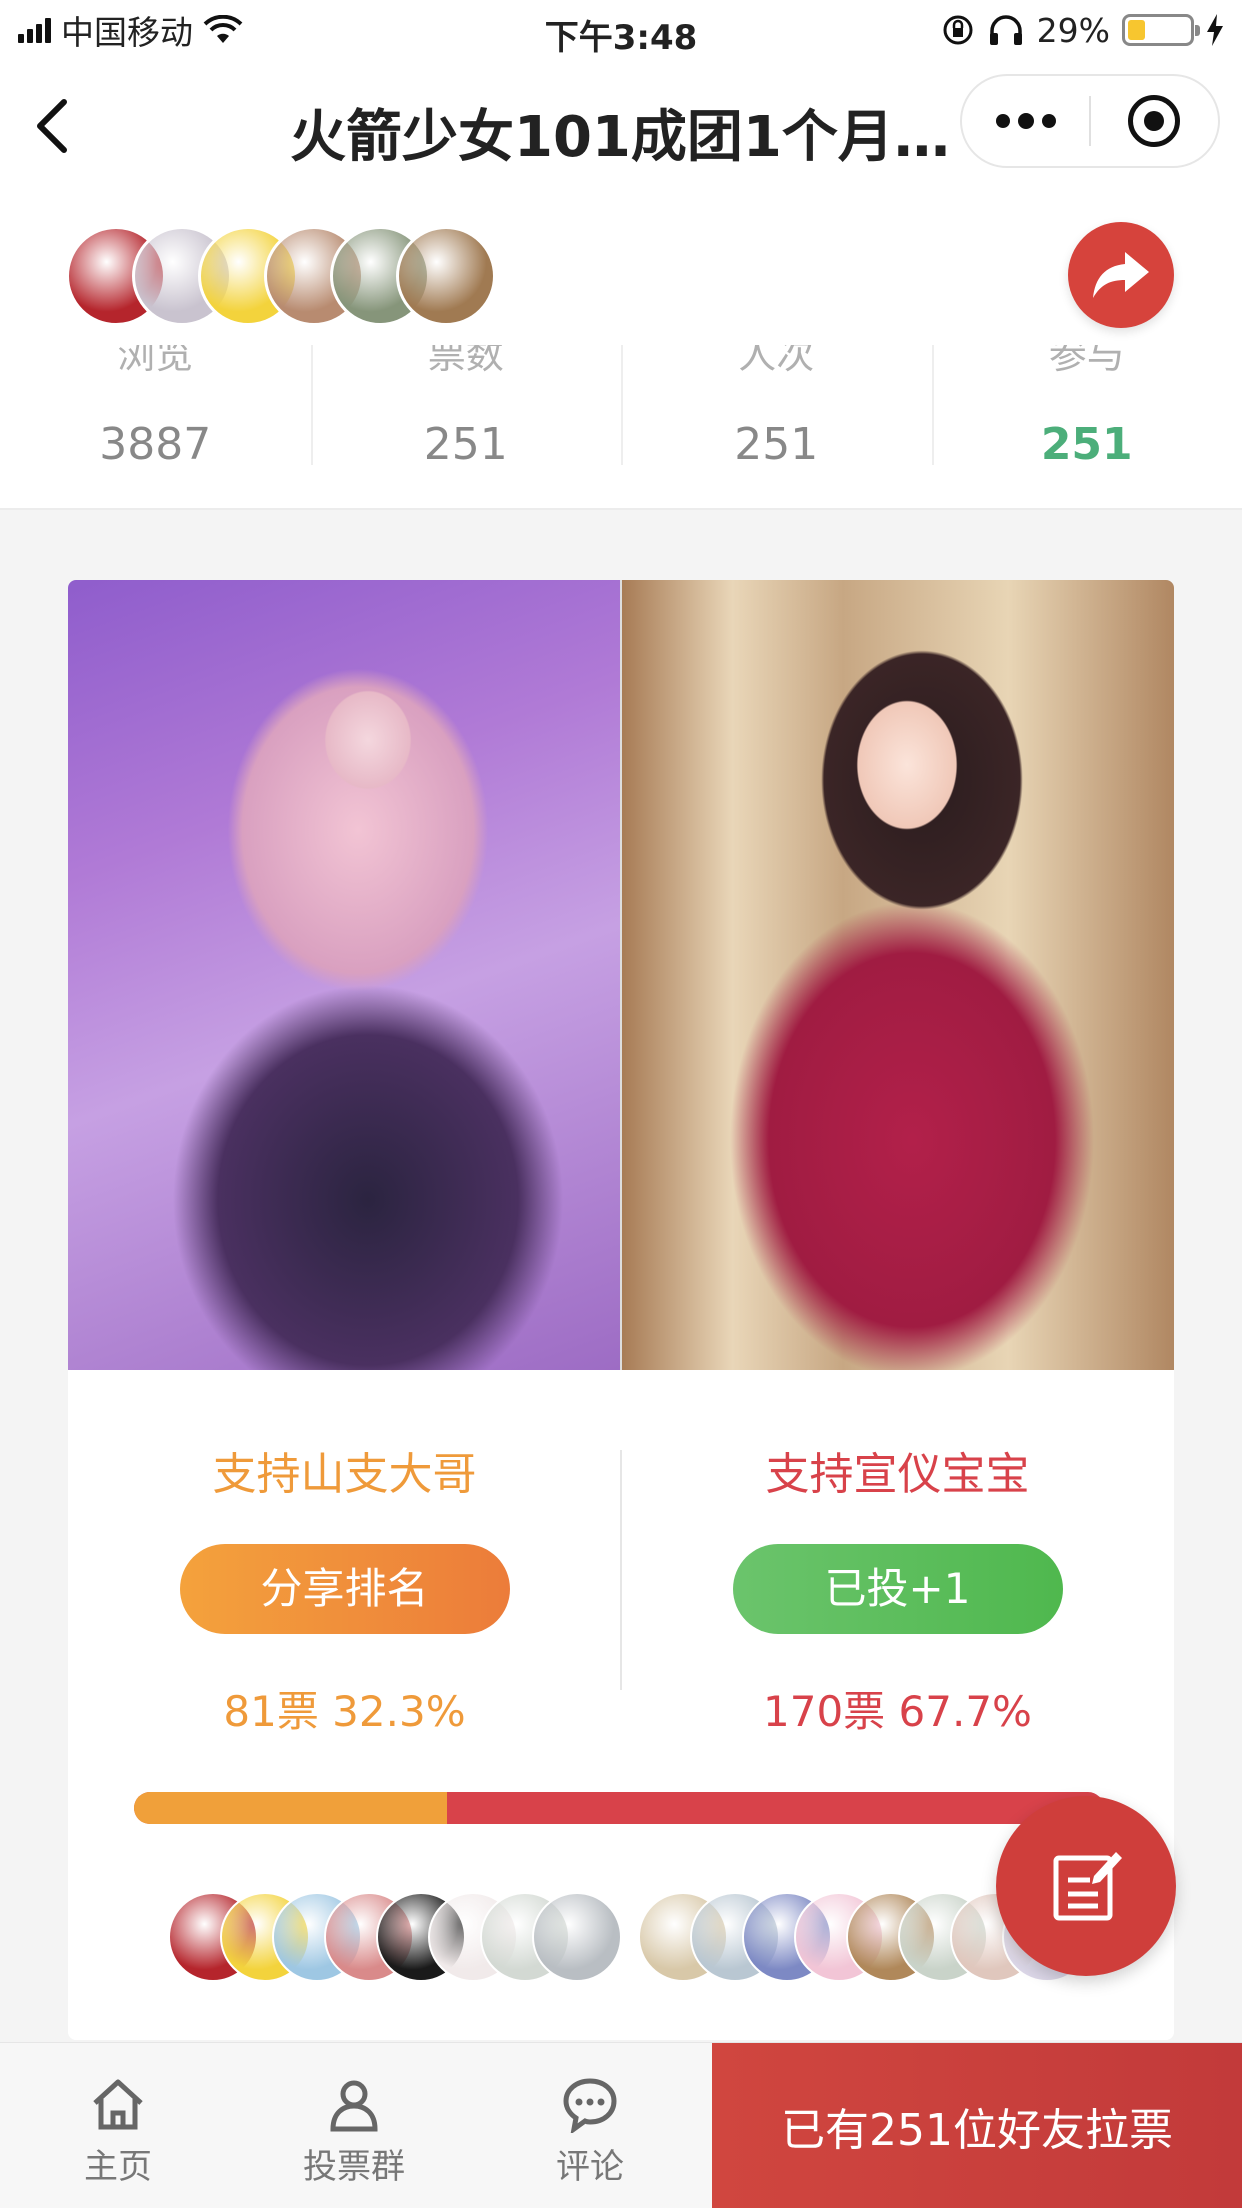  What do you see at coordinates (155, 417) in the screenshot?
I see `stat-views: 浏览 3887` at bounding box center [155, 417].